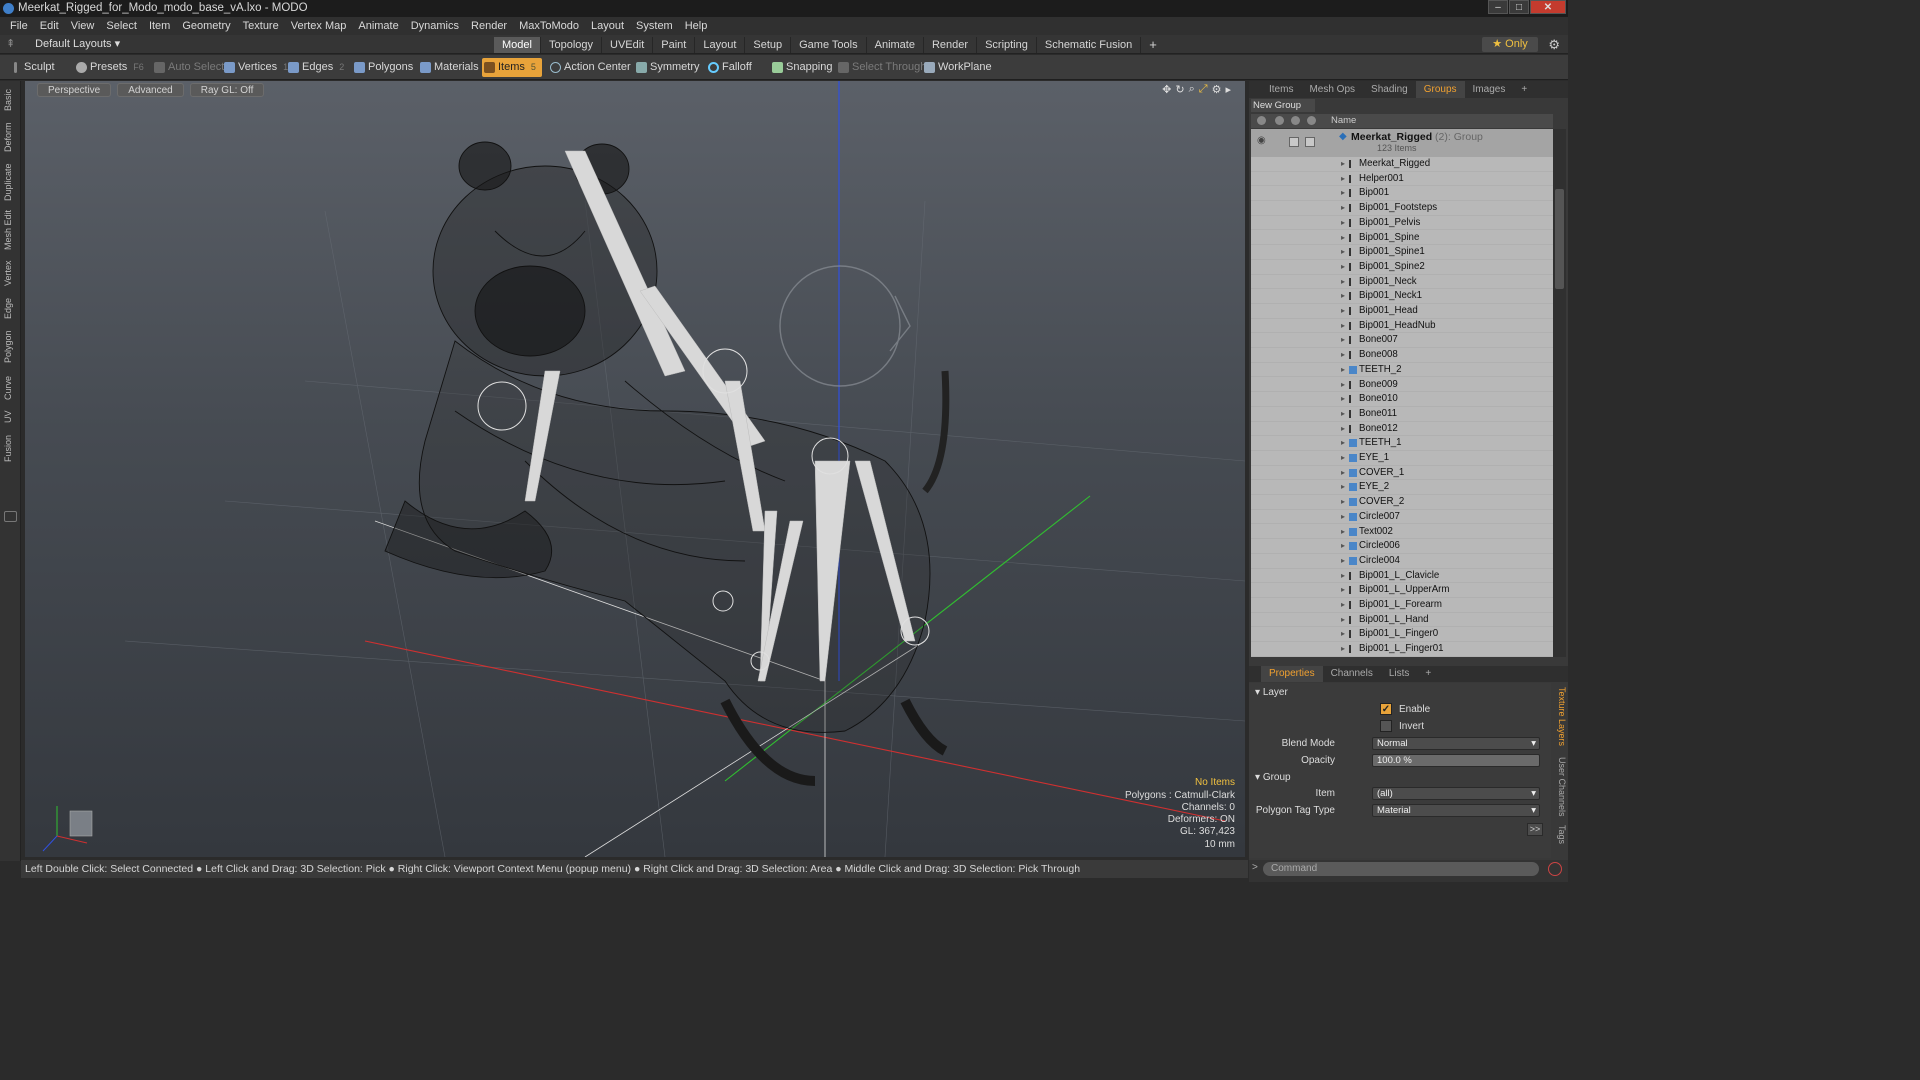 The height and width of the screenshot is (1080, 1920). I want to click on edges-button: Edges 2, so click(315, 67).